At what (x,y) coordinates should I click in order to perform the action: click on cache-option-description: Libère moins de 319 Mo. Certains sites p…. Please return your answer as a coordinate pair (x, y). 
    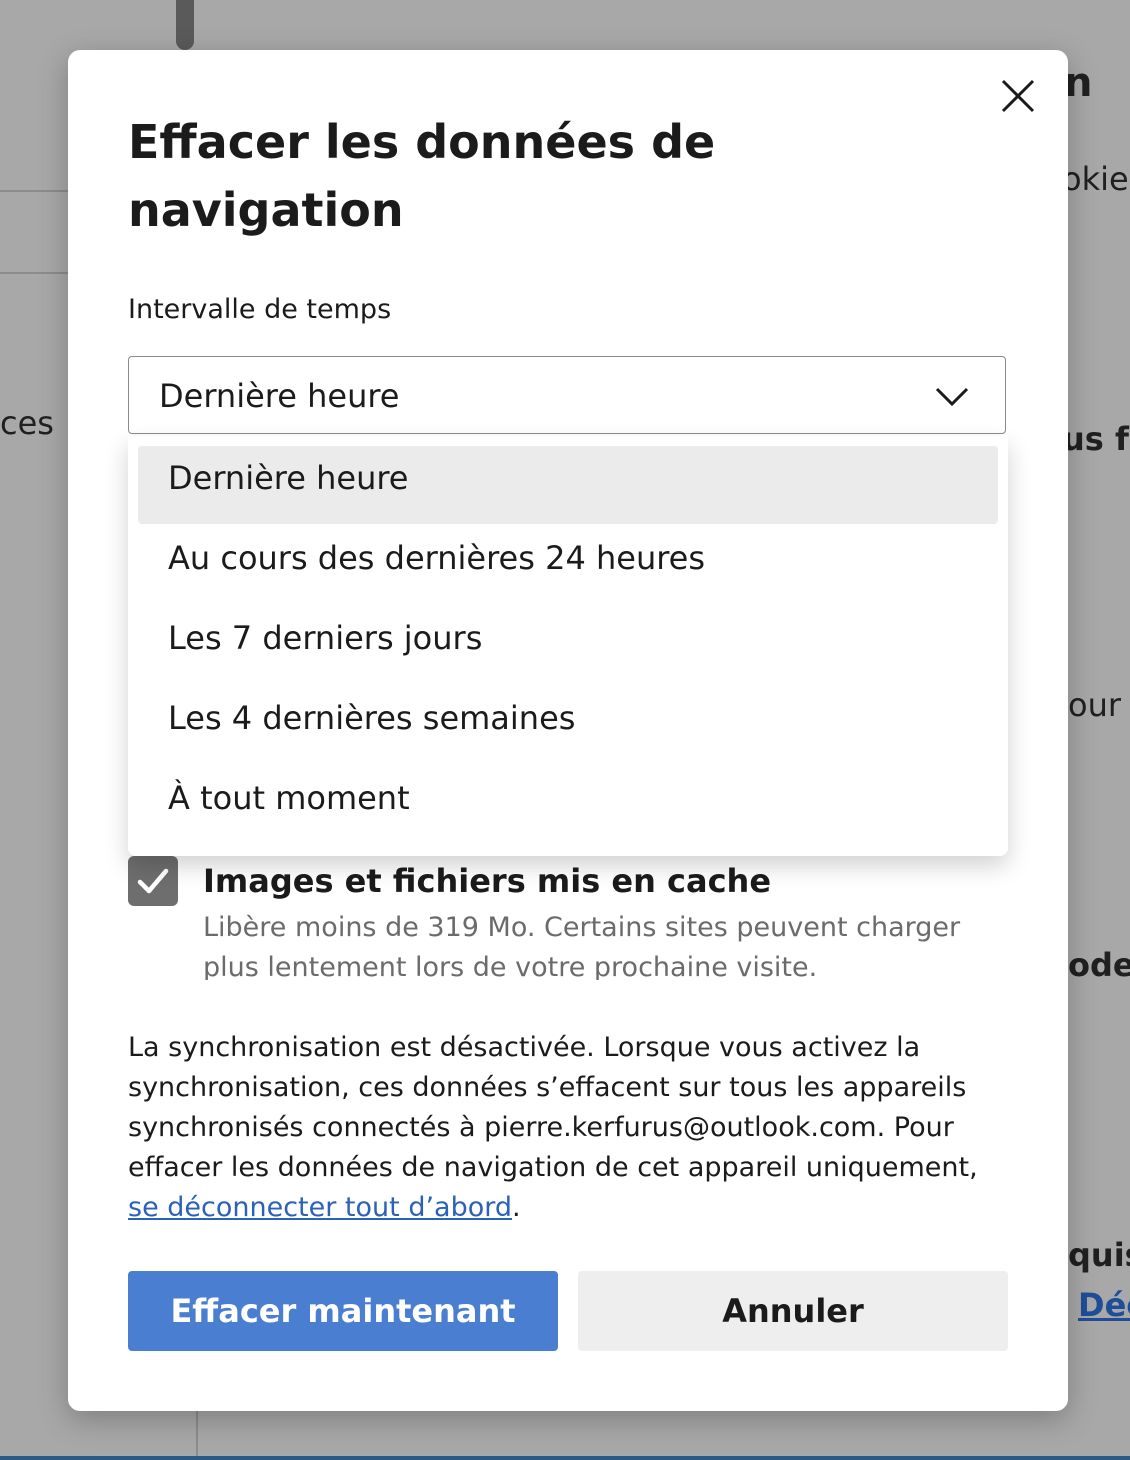
    Looking at the image, I should click on (582, 946).